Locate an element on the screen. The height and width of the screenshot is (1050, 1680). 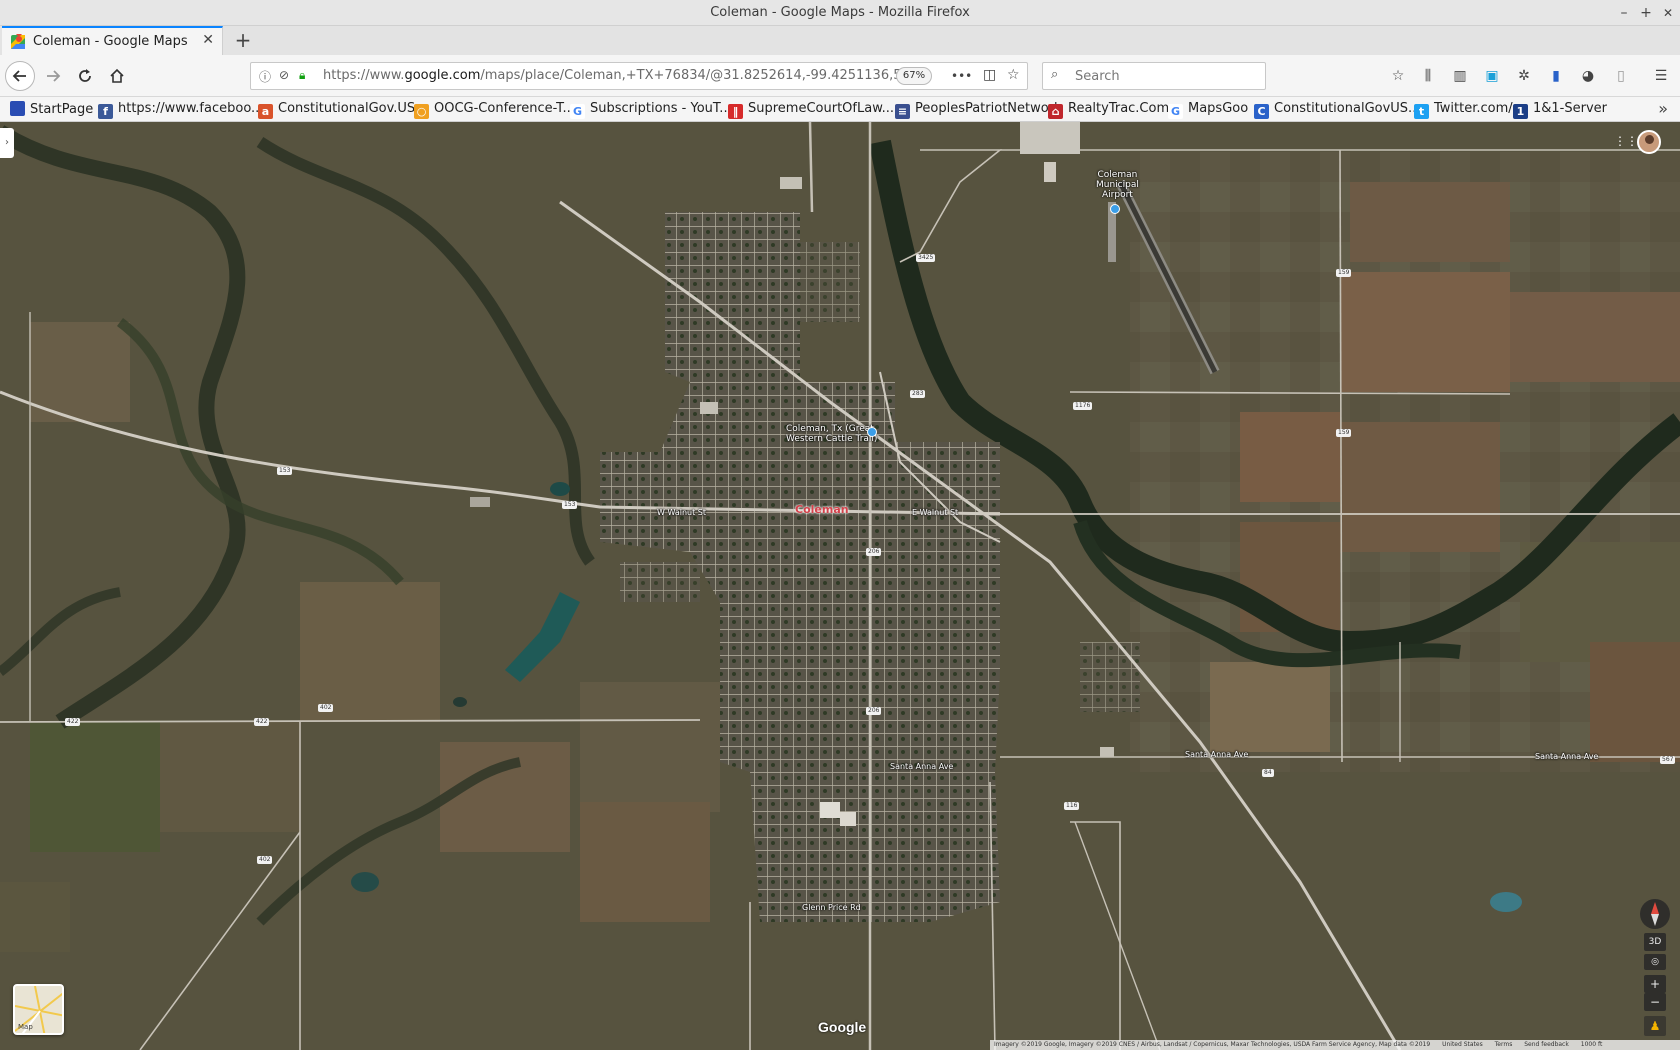
maximize-button: + is located at coordinates (1646, 13).